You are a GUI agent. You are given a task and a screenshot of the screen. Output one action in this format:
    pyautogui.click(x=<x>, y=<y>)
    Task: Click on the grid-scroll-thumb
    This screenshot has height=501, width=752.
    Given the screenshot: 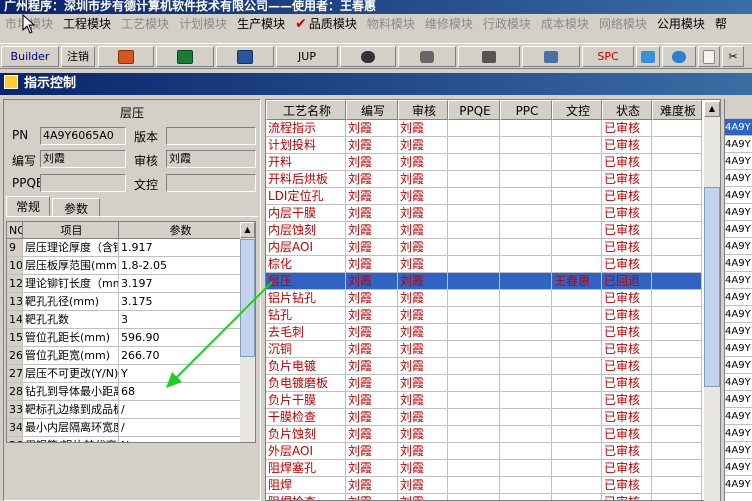 What is the action you would take?
    pyautogui.click(x=712, y=287)
    